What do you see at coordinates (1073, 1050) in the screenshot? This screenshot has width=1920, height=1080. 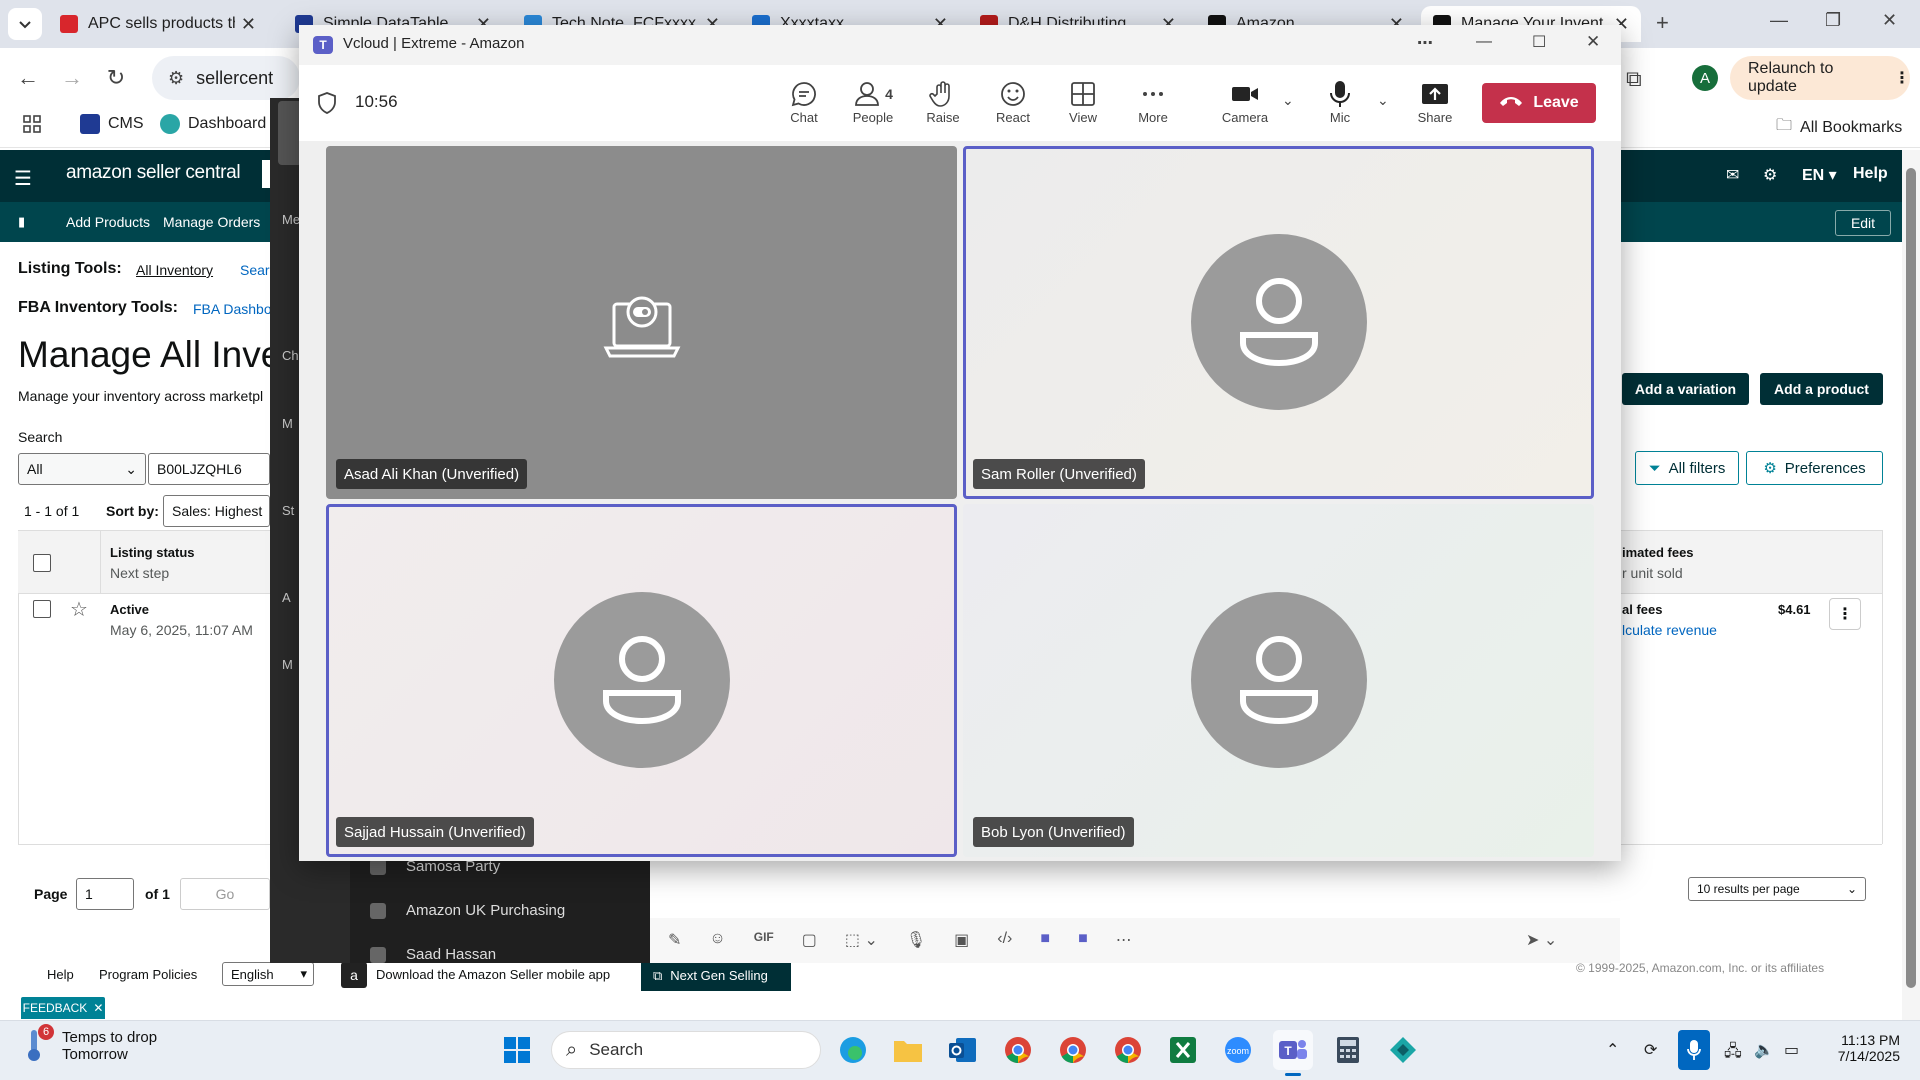 I see `chrome-profile-icon` at bounding box center [1073, 1050].